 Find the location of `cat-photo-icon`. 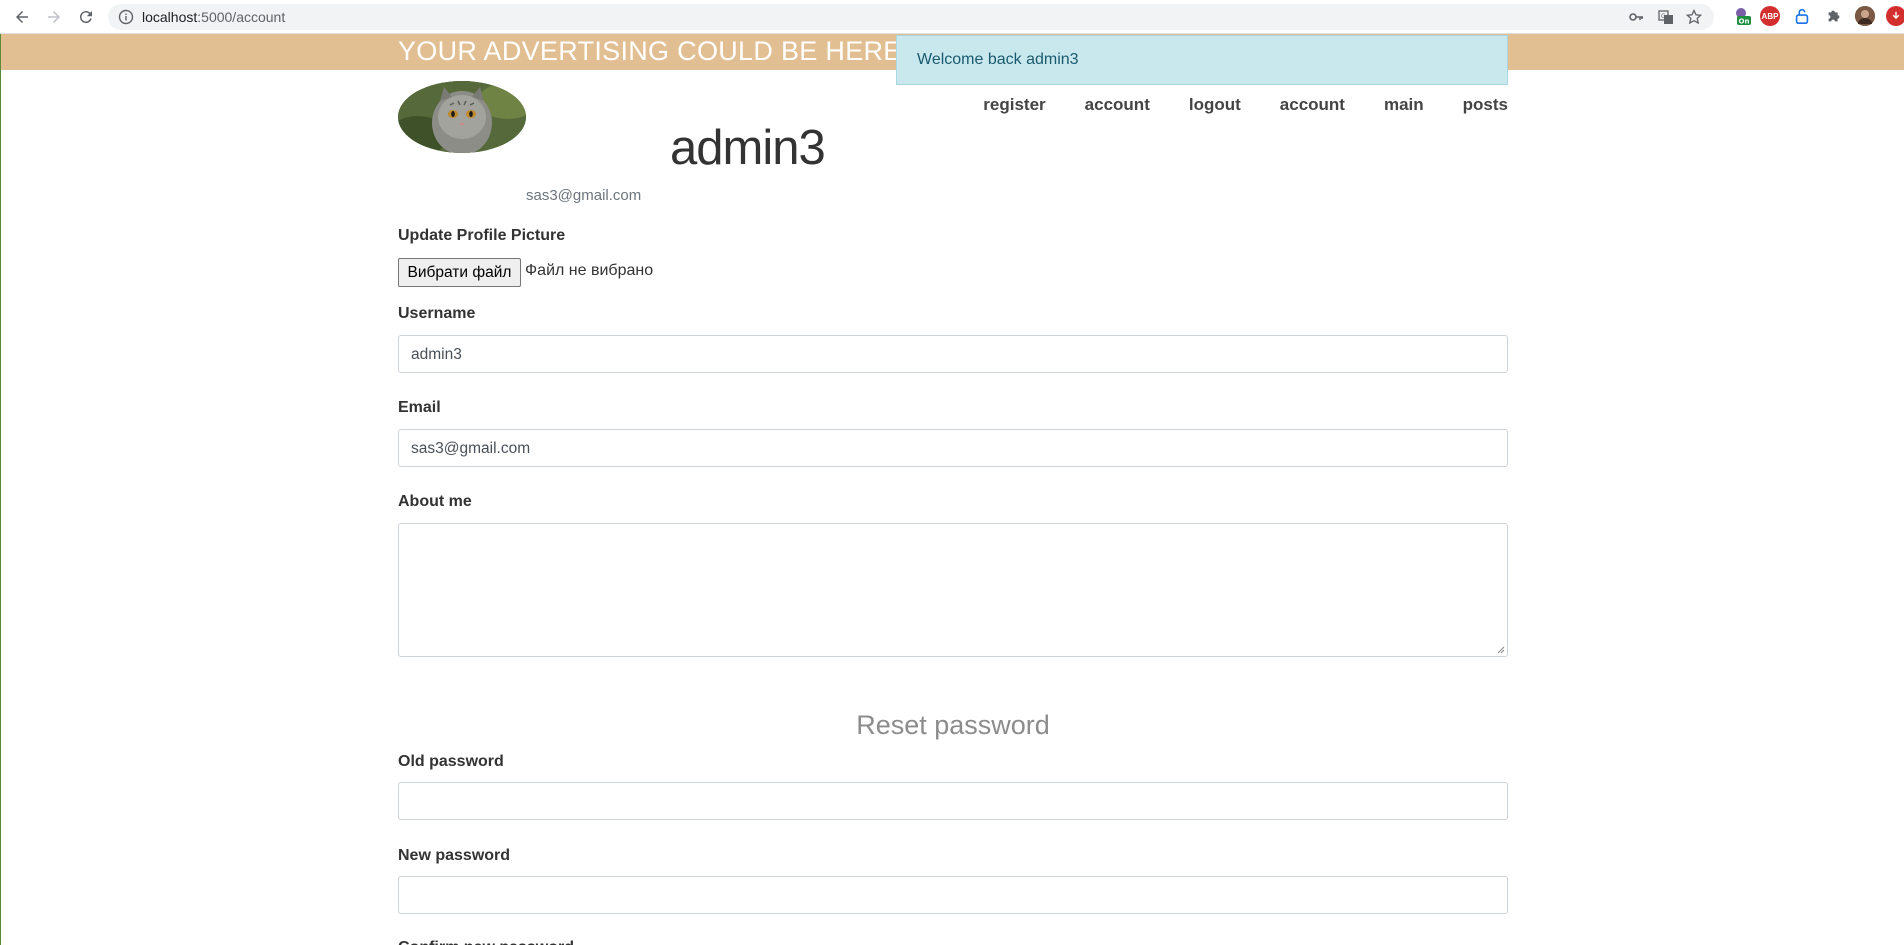

cat-photo-icon is located at coordinates (462, 117).